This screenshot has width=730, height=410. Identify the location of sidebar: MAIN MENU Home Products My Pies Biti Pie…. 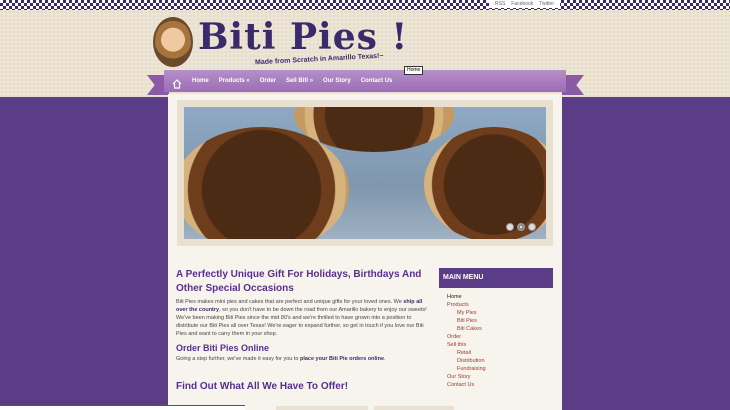
(496, 328).